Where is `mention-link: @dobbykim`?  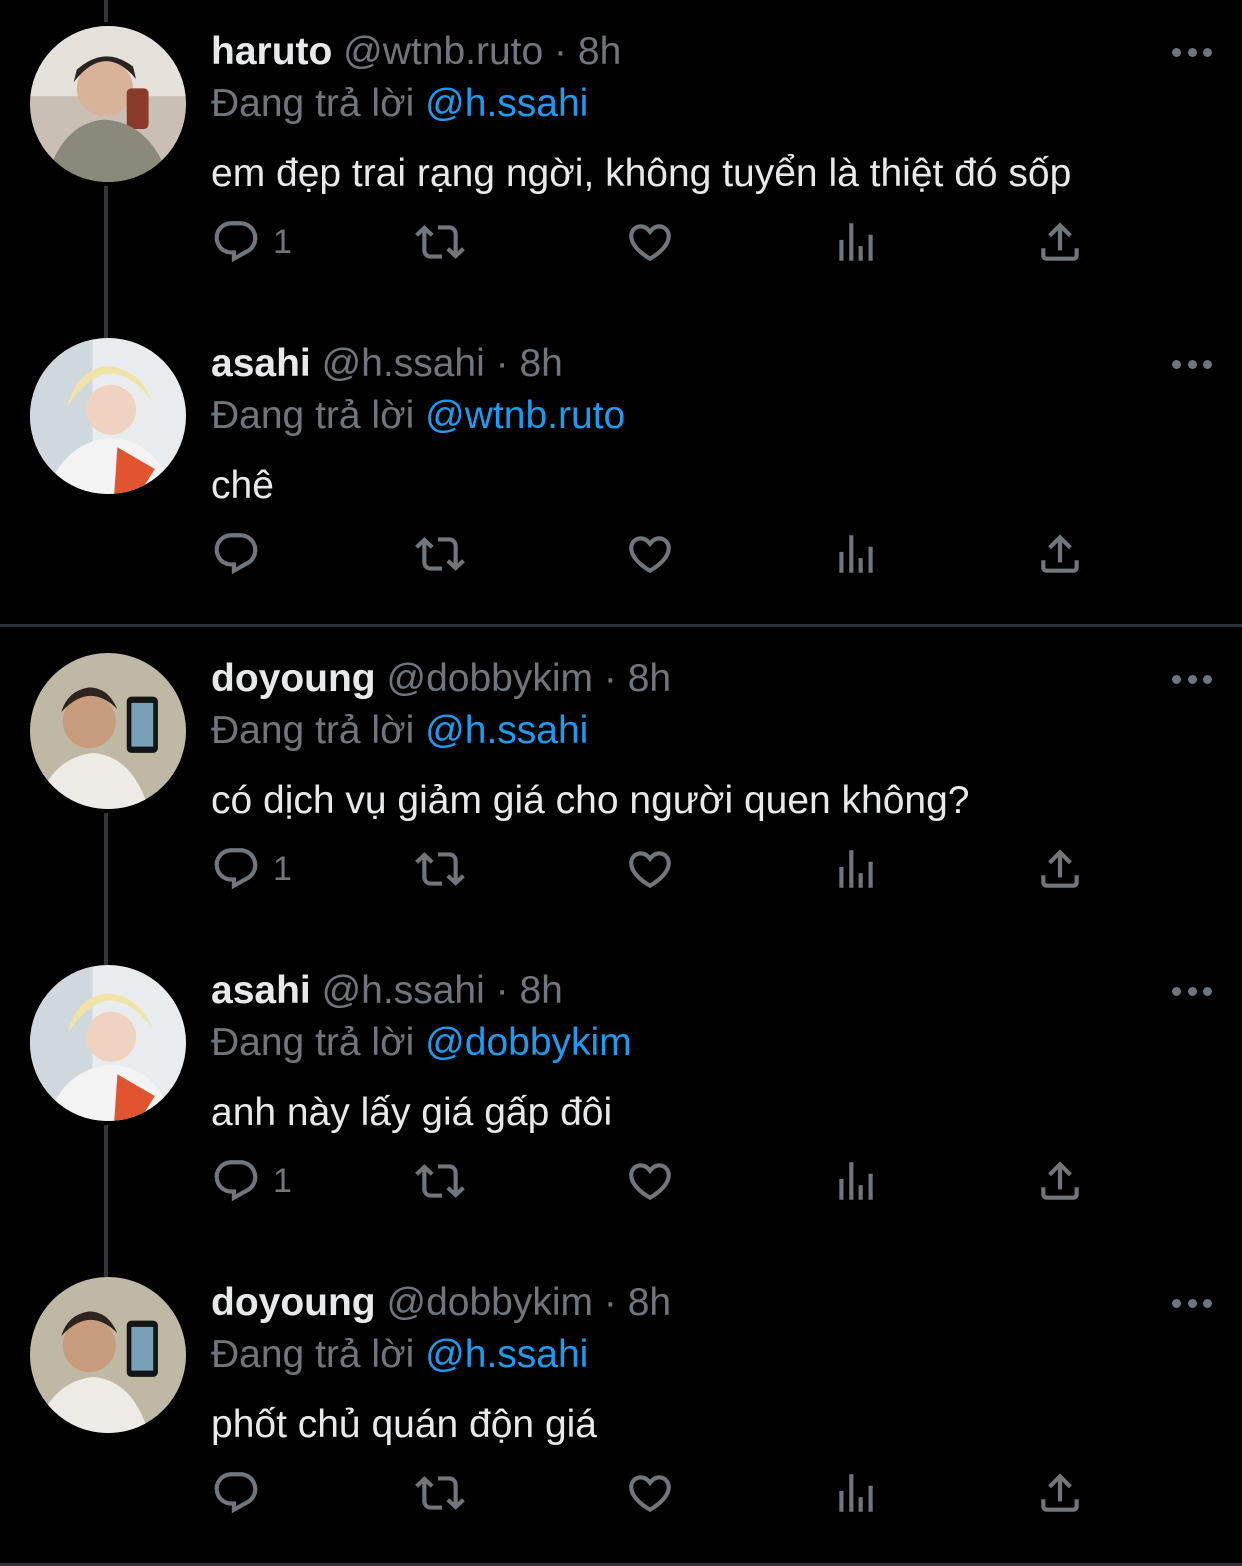
mention-link: @dobbykim is located at coordinates (528, 1042).